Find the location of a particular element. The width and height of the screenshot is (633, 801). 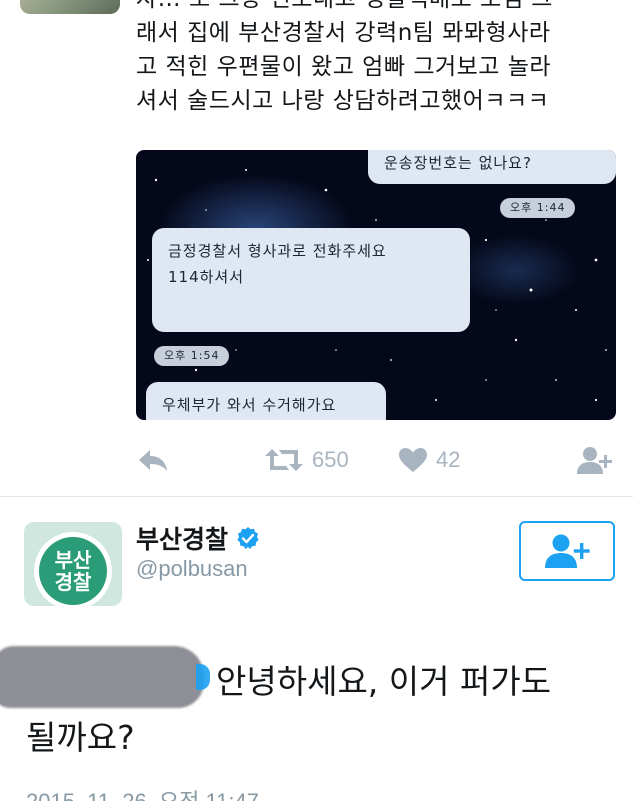

reply-icon is located at coordinates (153, 460).